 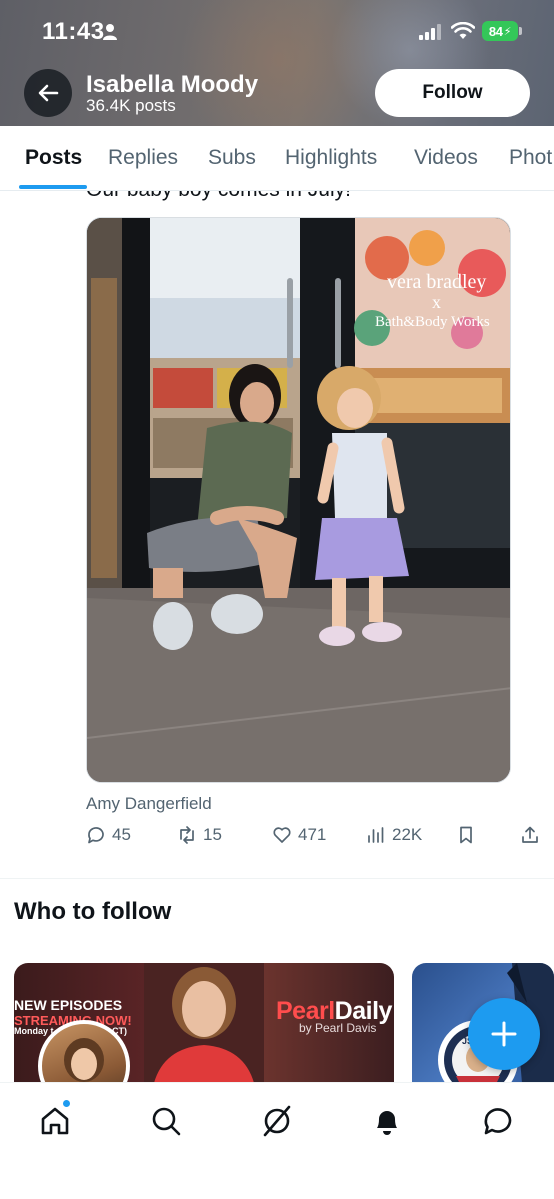 I want to click on section-divider, so click(x=277, y=878).